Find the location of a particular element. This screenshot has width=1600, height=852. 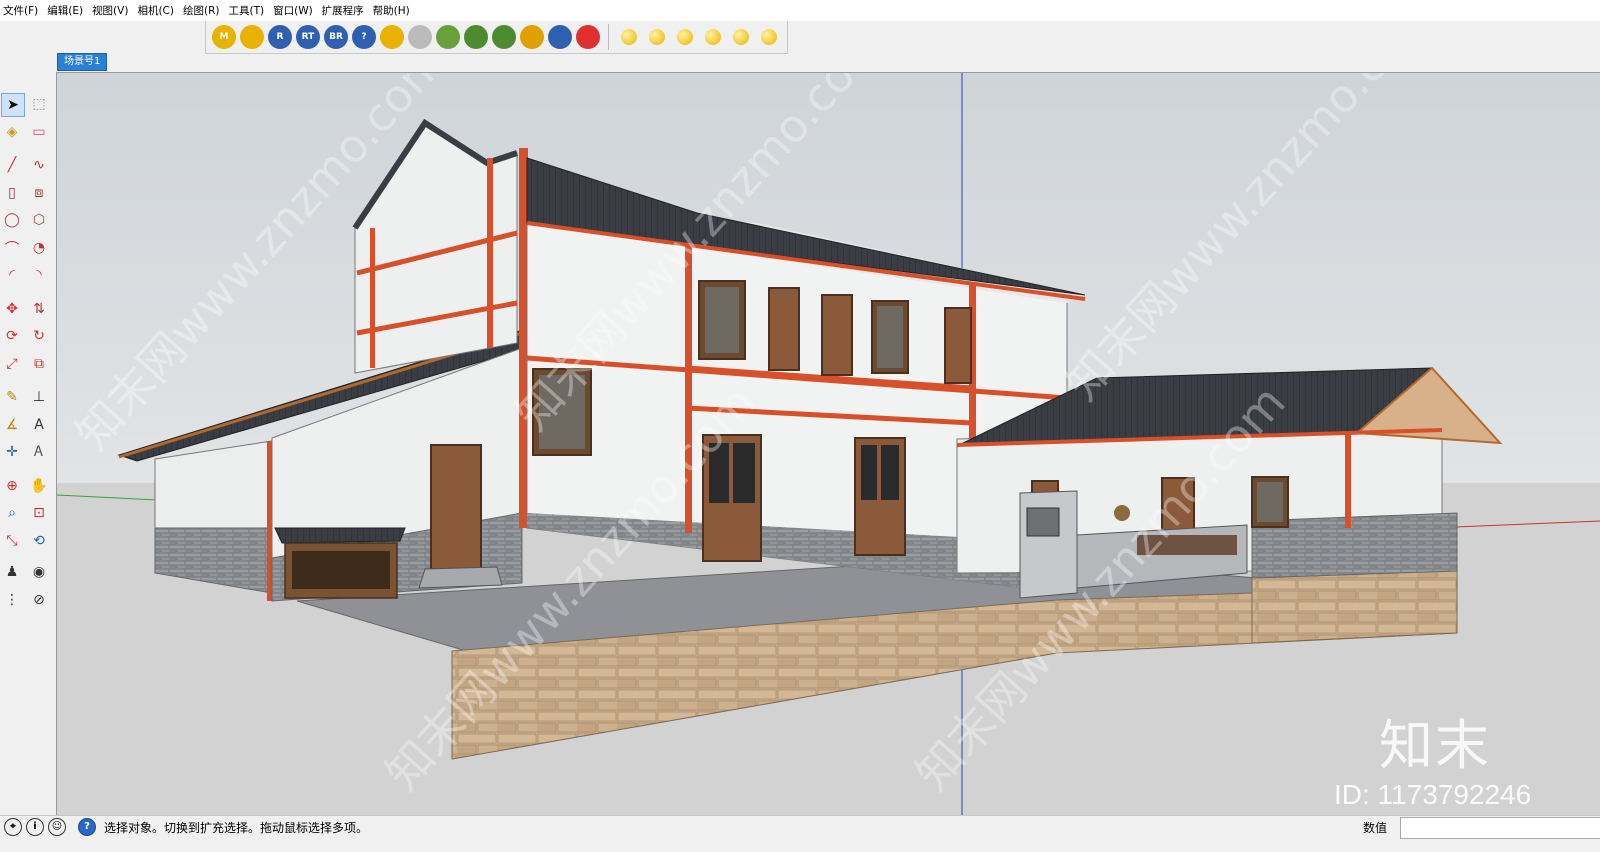

menu-item-8: 帮助(H) is located at coordinates (393, 10).